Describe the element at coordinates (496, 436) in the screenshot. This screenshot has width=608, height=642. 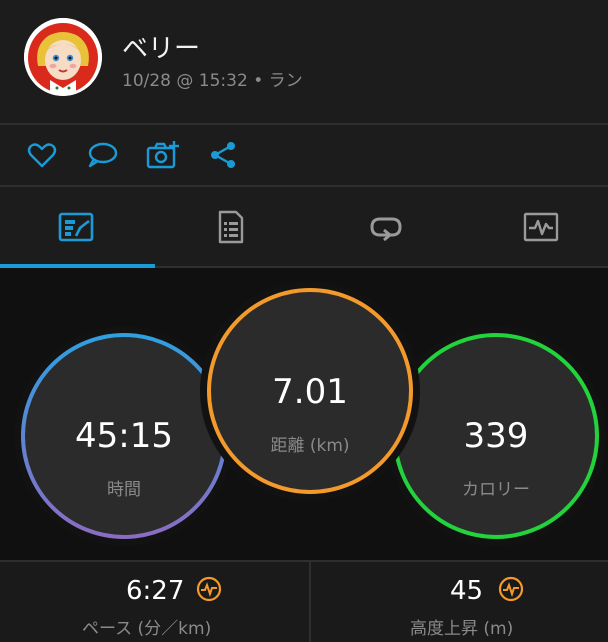
I see `calories-value: 339` at that location.